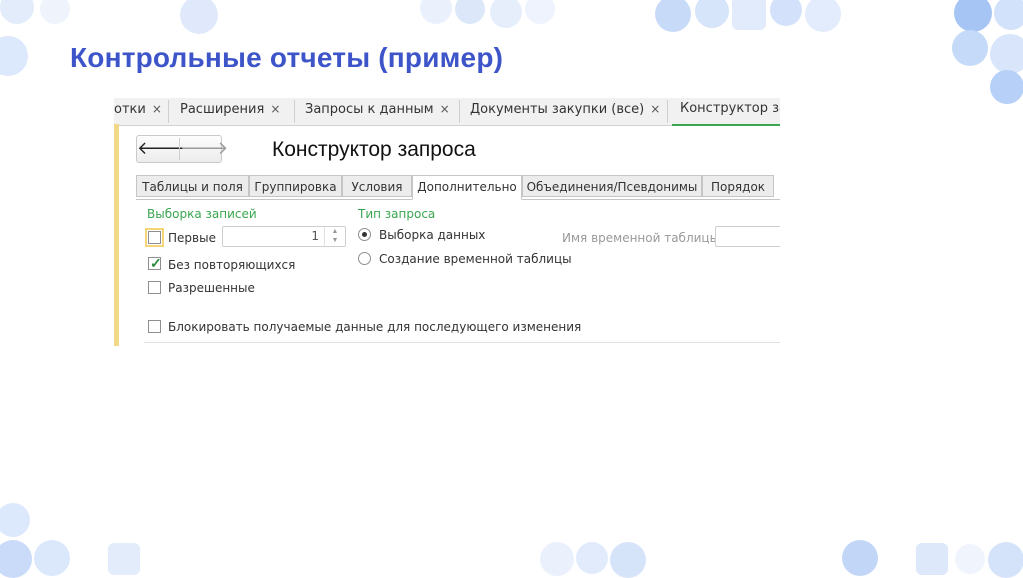 This screenshot has height=578, width=1023. What do you see at coordinates (557, 109) in the screenshot?
I see `window-tab-label: Документы закупки (все)` at bounding box center [557, 109].